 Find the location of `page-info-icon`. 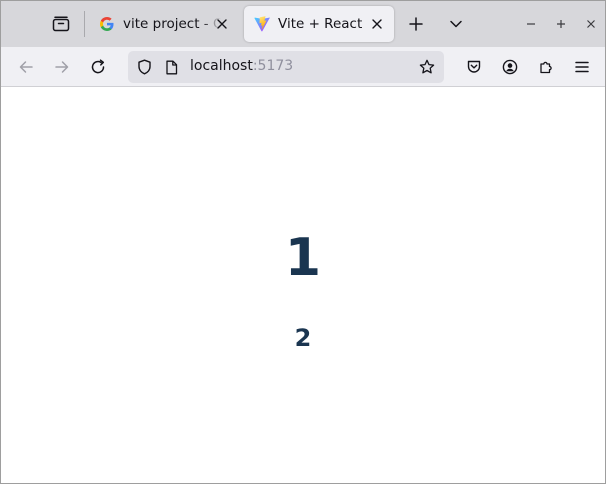

page-info-icon is located at coordinates (171, 67).